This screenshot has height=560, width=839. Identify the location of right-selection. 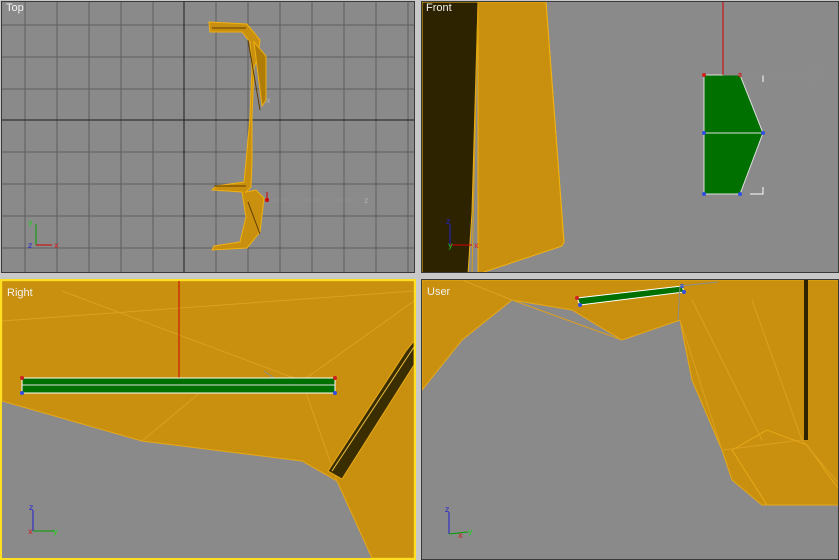
(178, 385).